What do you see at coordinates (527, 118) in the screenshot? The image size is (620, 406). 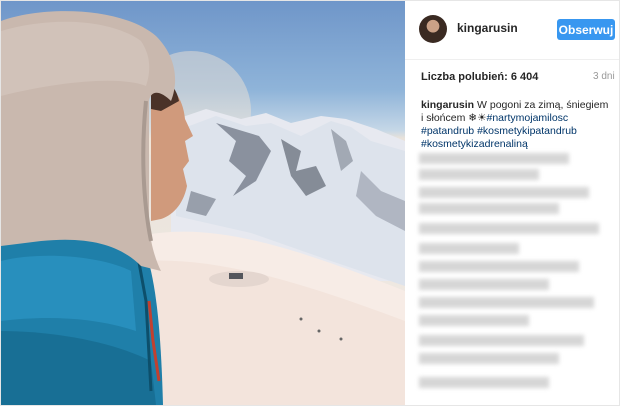 I see `hashtag: #nartymojamilosc` at bounding box center [527, 118].